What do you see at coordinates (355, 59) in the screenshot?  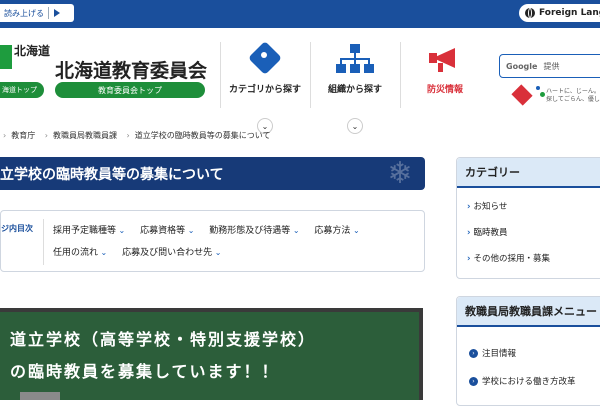 I see `org-chart-icon` at bounding box center [355, 59].